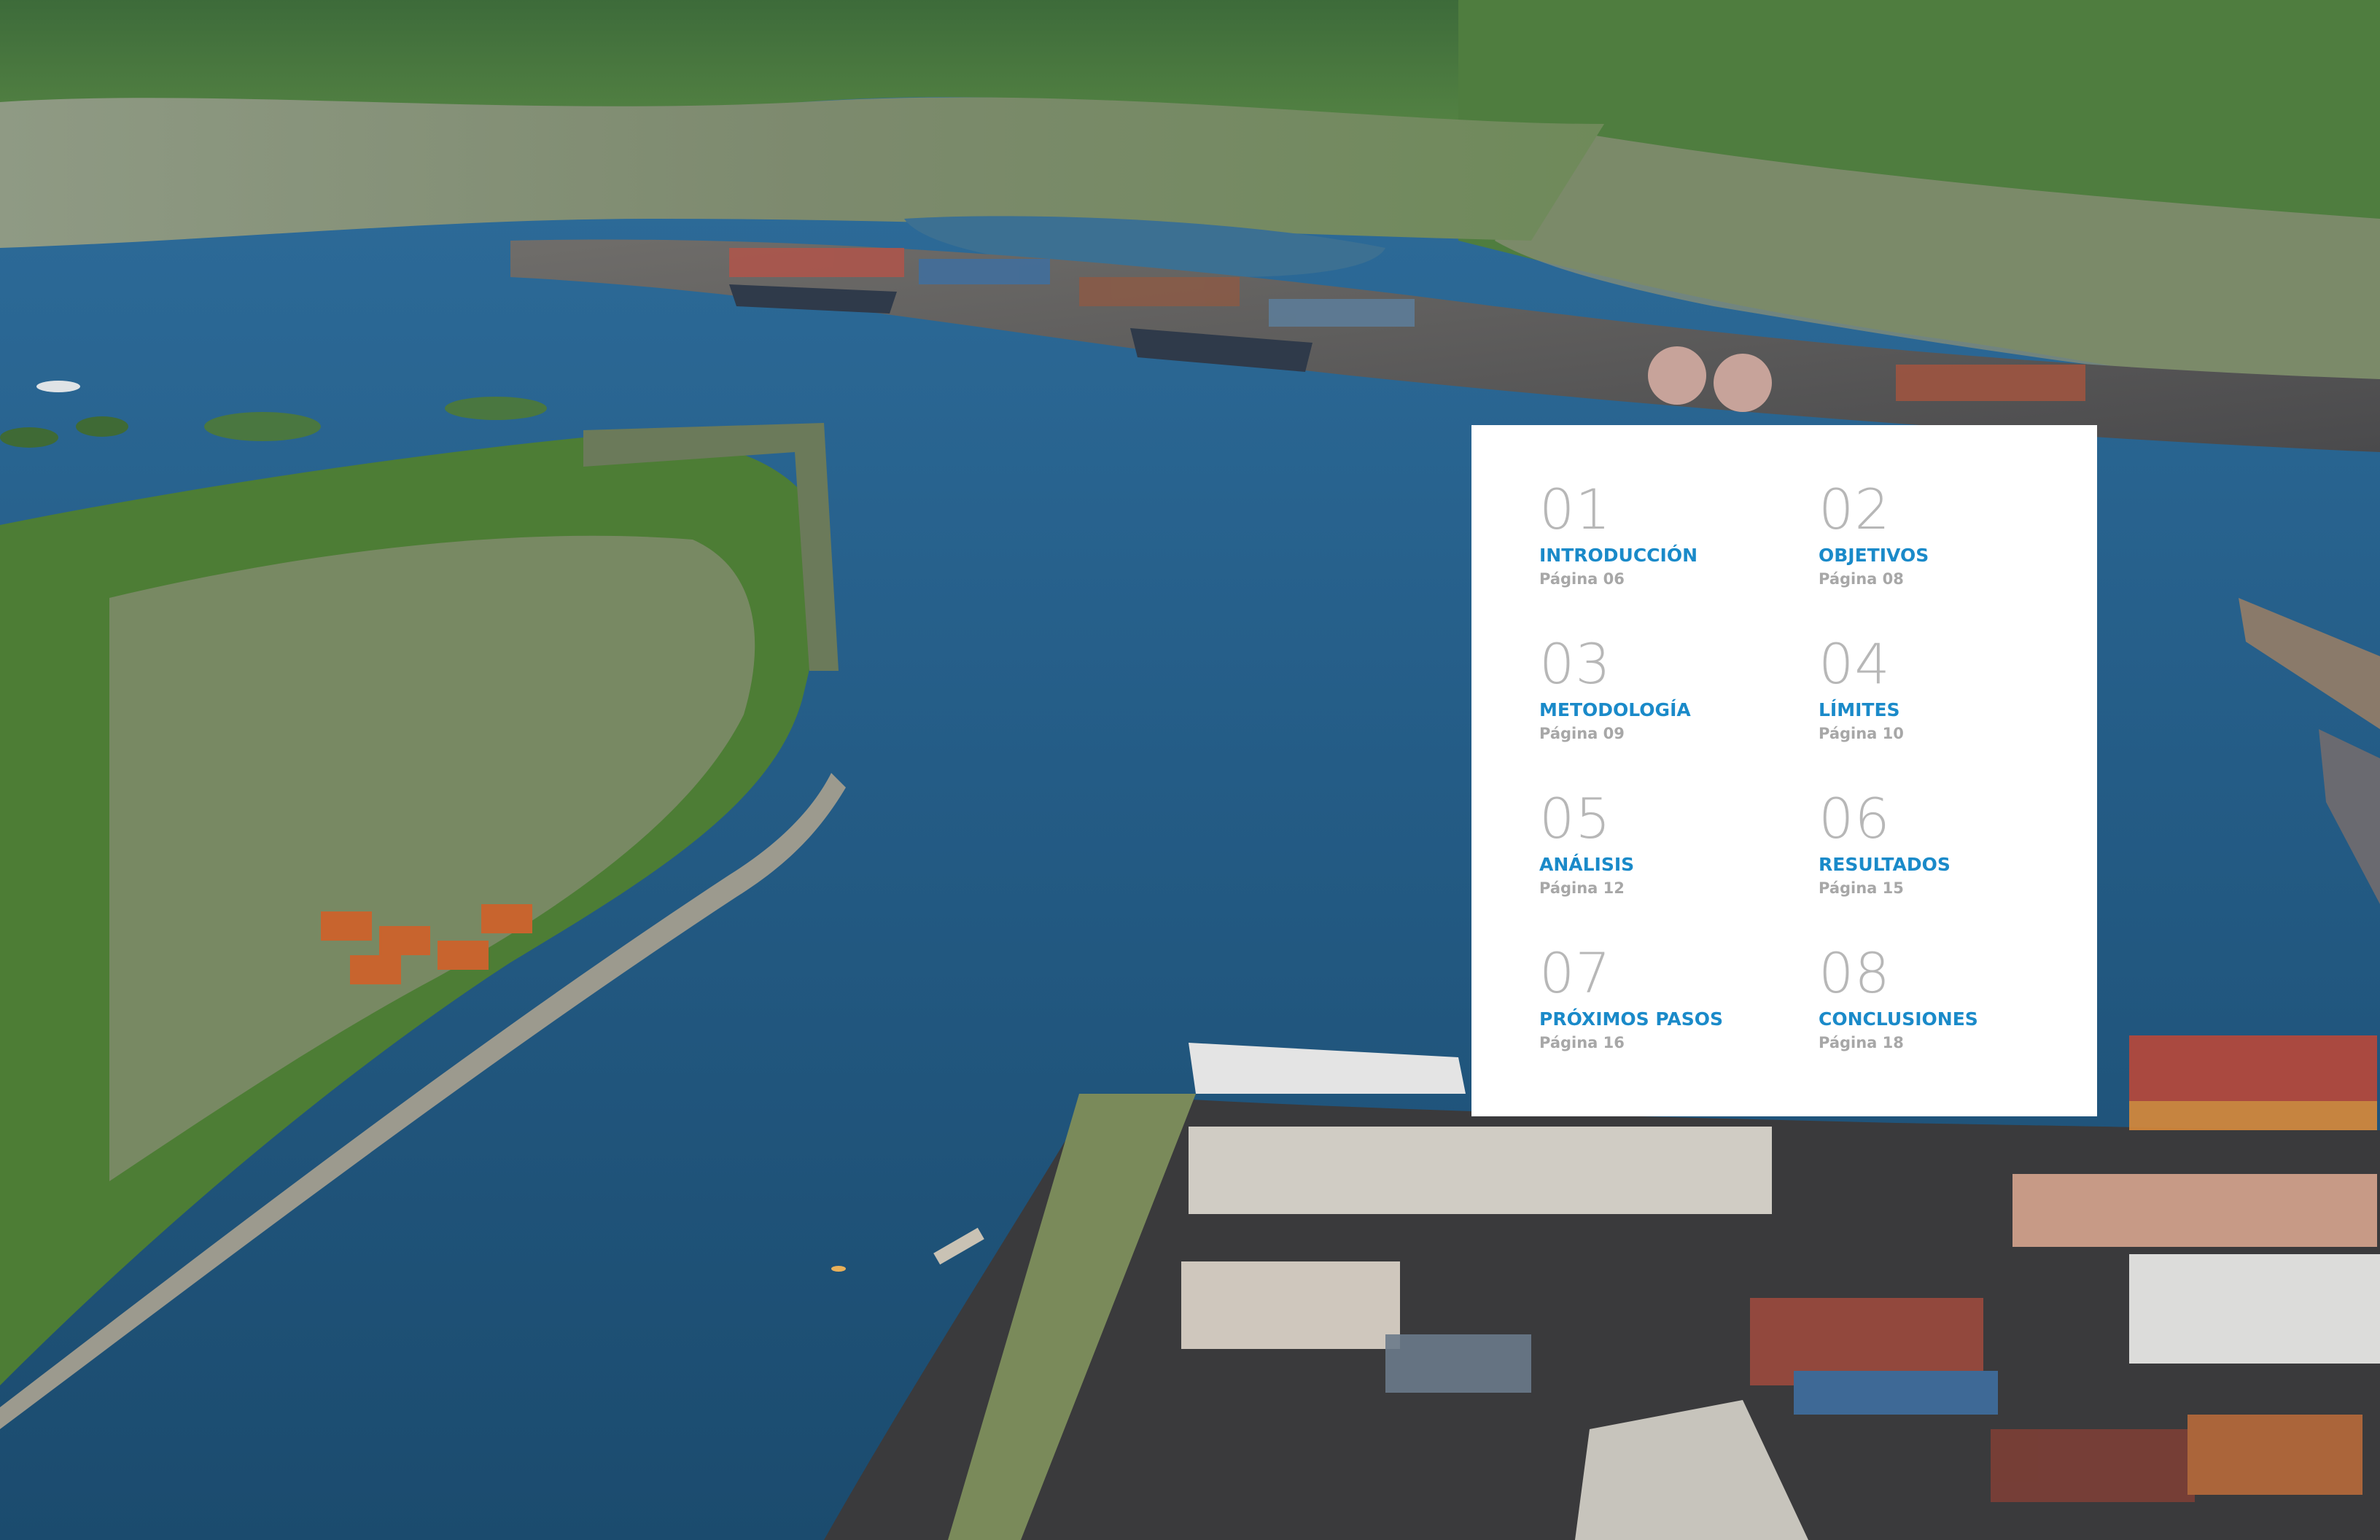 Image resolution: width=2380 pixels, height=1540 pixels. I want to click on toc-page: Página 06, so click(1582, 579).